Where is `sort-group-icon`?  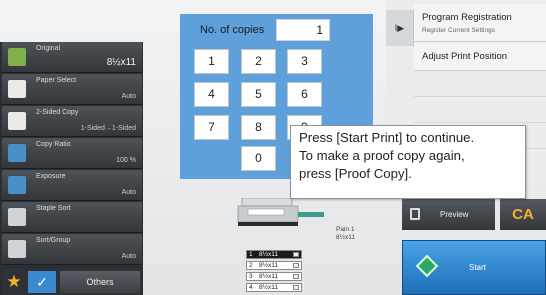 sort-group-icon is located at coordinates (17, 249).